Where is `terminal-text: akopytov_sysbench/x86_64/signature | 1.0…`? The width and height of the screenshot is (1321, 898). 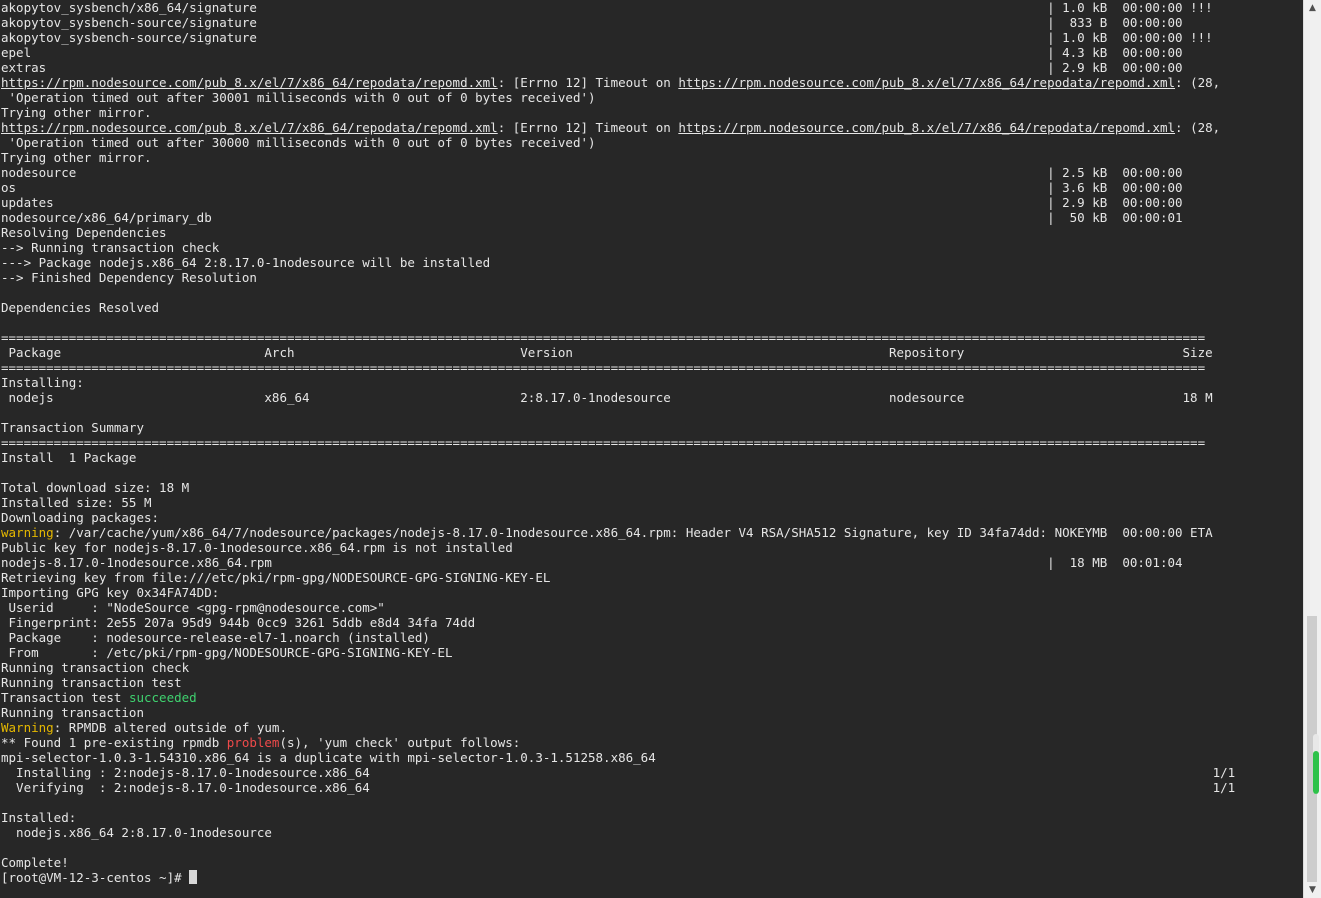
terminal-text: akopytov_sysbench/x86_64/signature | 1.0… is located at coordinates (607, 7).